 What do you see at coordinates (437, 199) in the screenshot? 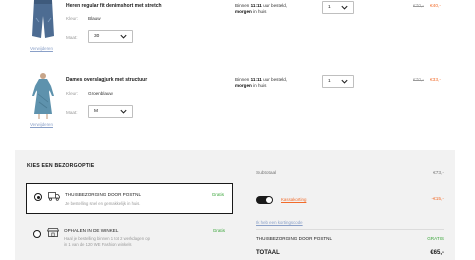
I see `discount-value: -€15,-` at bounding box center [437, 199].